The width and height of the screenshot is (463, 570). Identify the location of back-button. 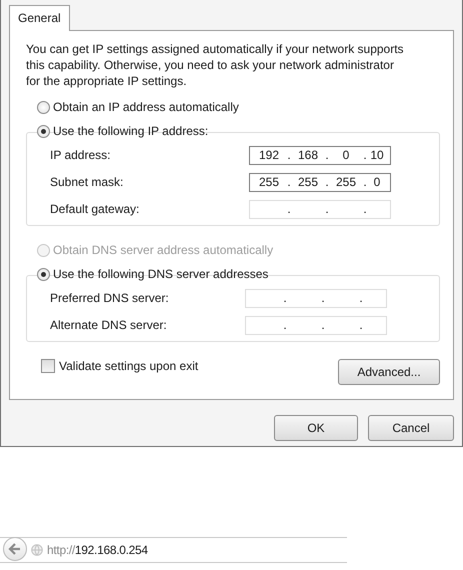
(15, 549).